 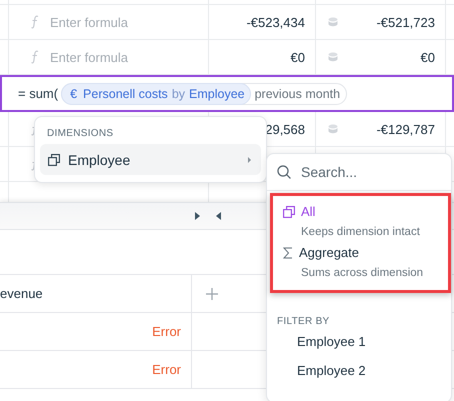 What do you see at coordinates (405, 22) in the screenshot?
I see `value-cell: -€521,723` at bounding box center [405, 22].